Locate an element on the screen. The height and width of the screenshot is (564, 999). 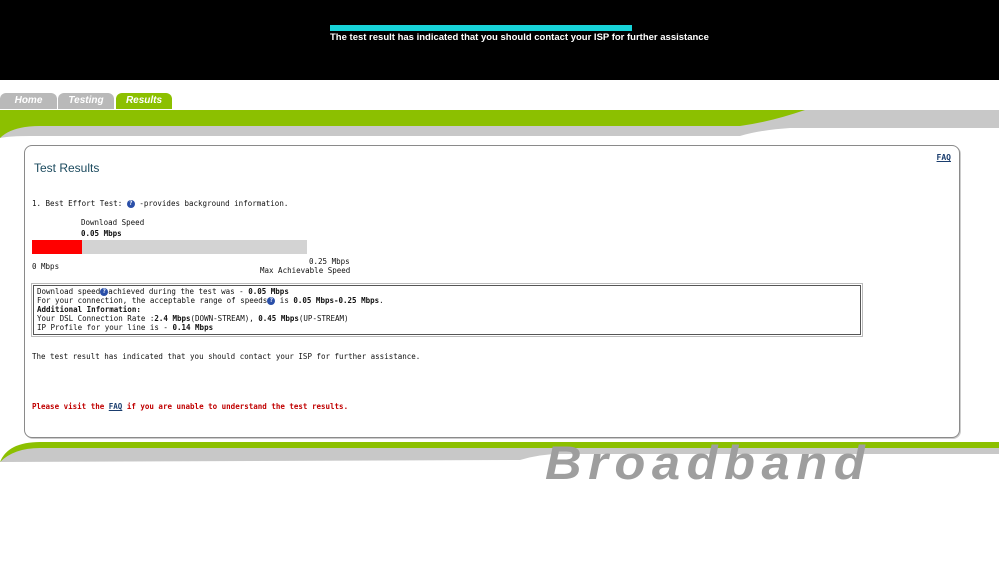
download-speed-value: 0.05 Mbps is located at coordinates (101, 233).